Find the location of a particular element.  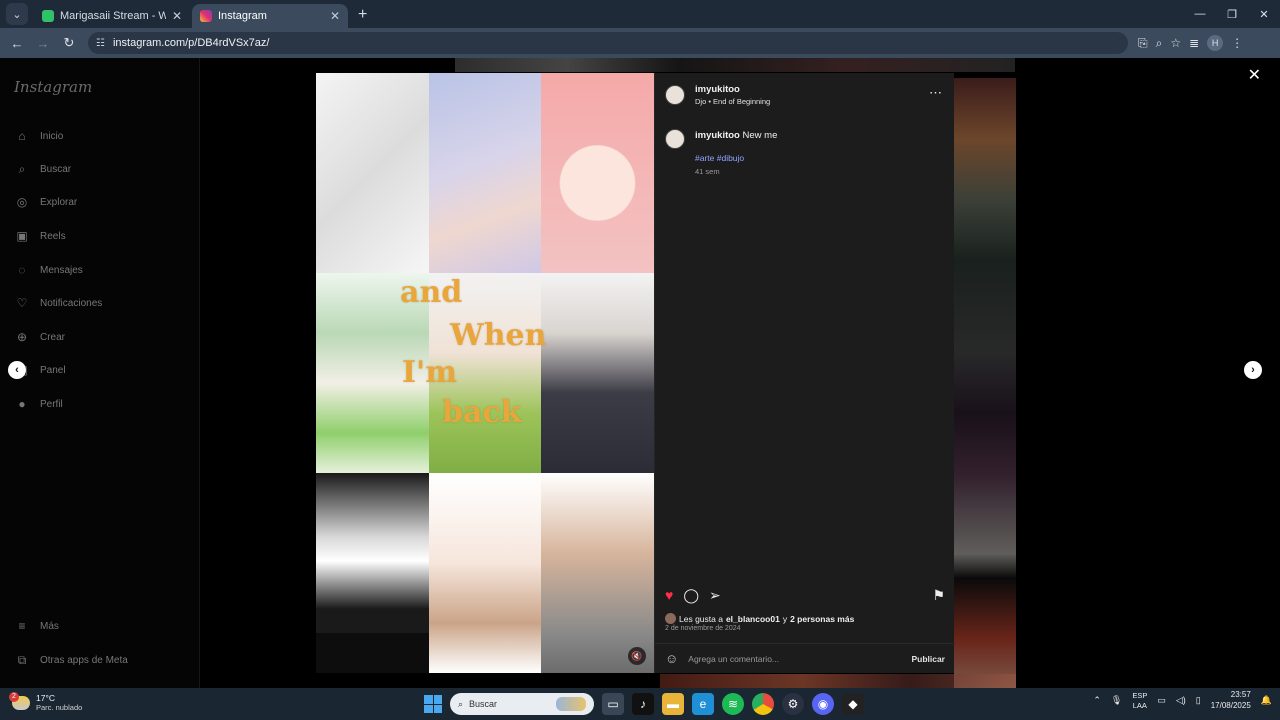

windows-start-icon is located at coordinates (433, 704).